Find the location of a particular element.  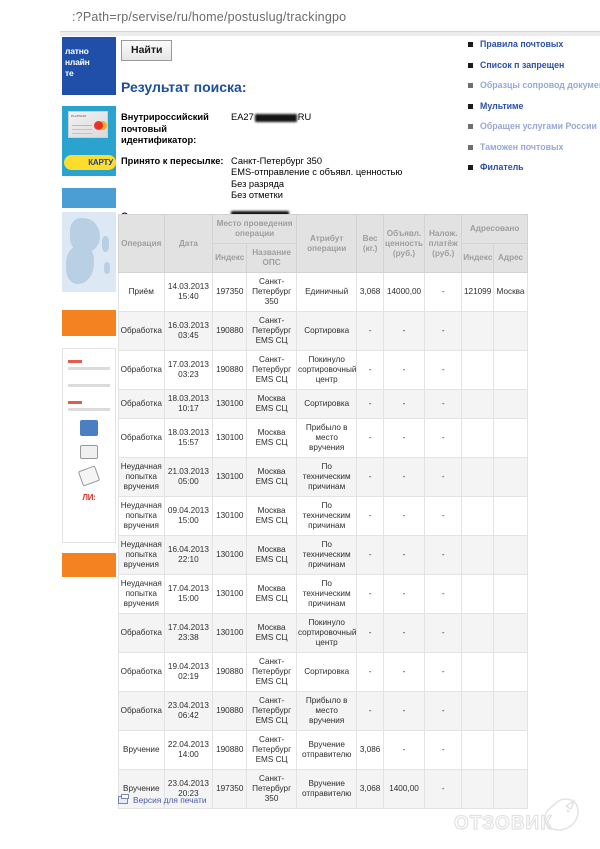

right-link-item: Правила почтовых is located at coordinates (534, 45).